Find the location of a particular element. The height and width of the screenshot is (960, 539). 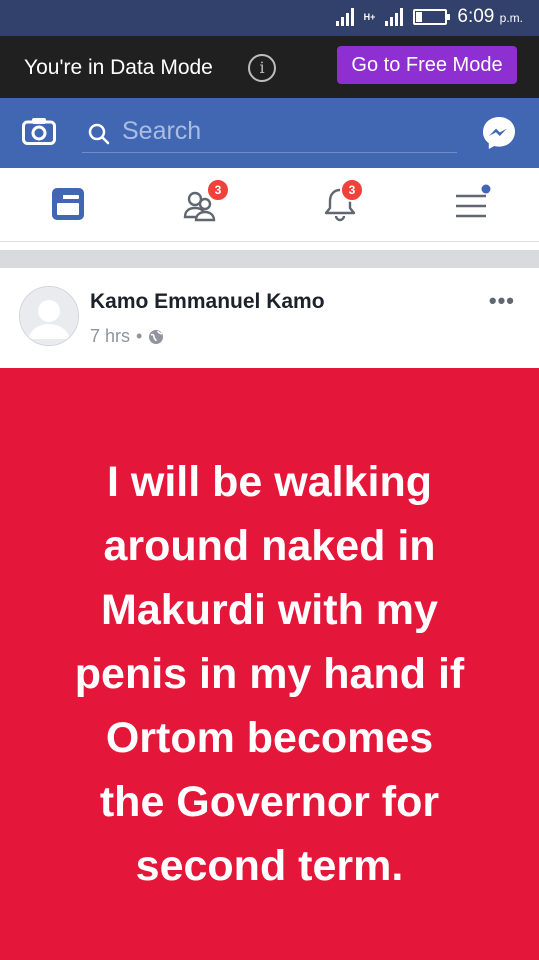

news-feed-icon is located at coordinates (68, 204).